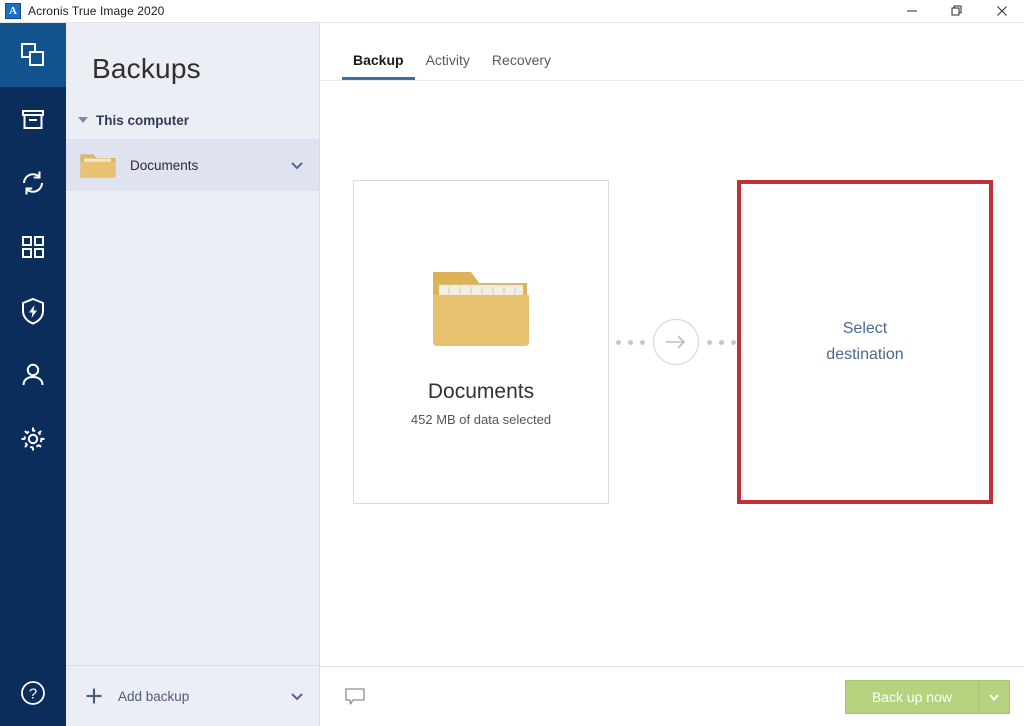  Describe the element at coordinates (865, 329) in the screenshot. I see `select-destination-line1: Select` at that location.